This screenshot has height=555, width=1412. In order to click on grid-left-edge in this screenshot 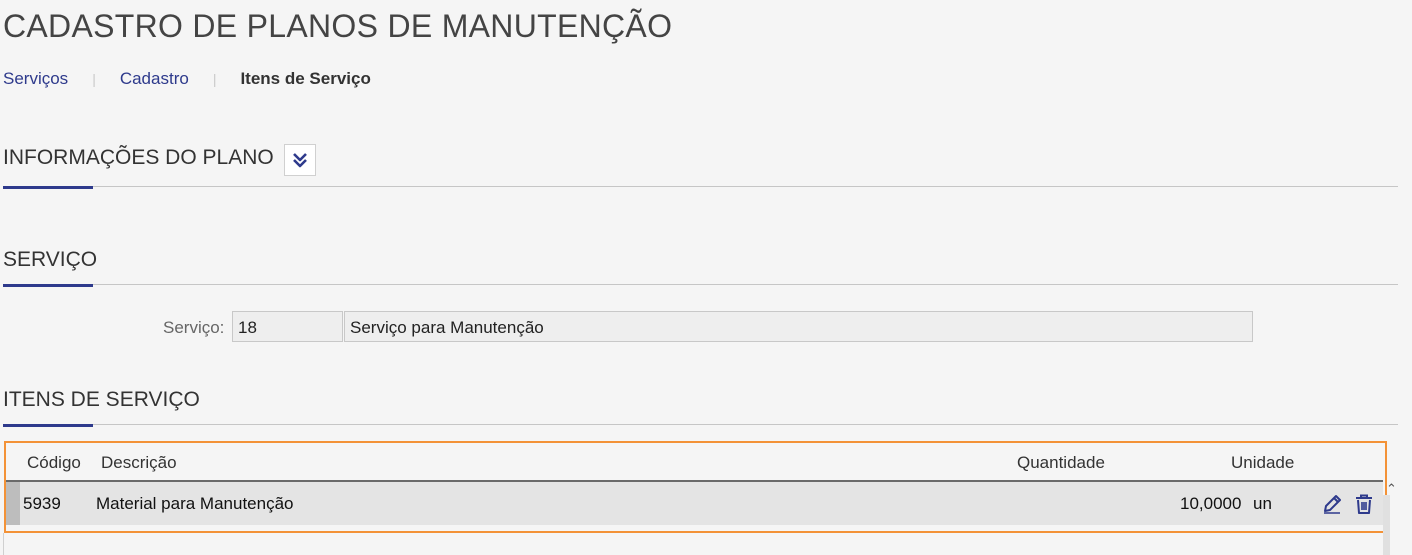, I will do `click(3, 544)`.